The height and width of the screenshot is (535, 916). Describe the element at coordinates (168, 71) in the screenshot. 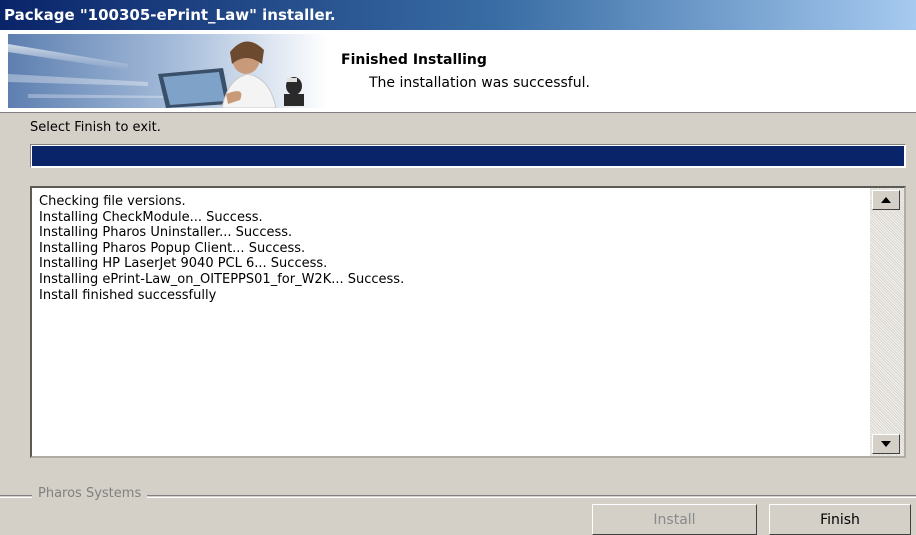

I see `installer-banner-illustration` at that location.